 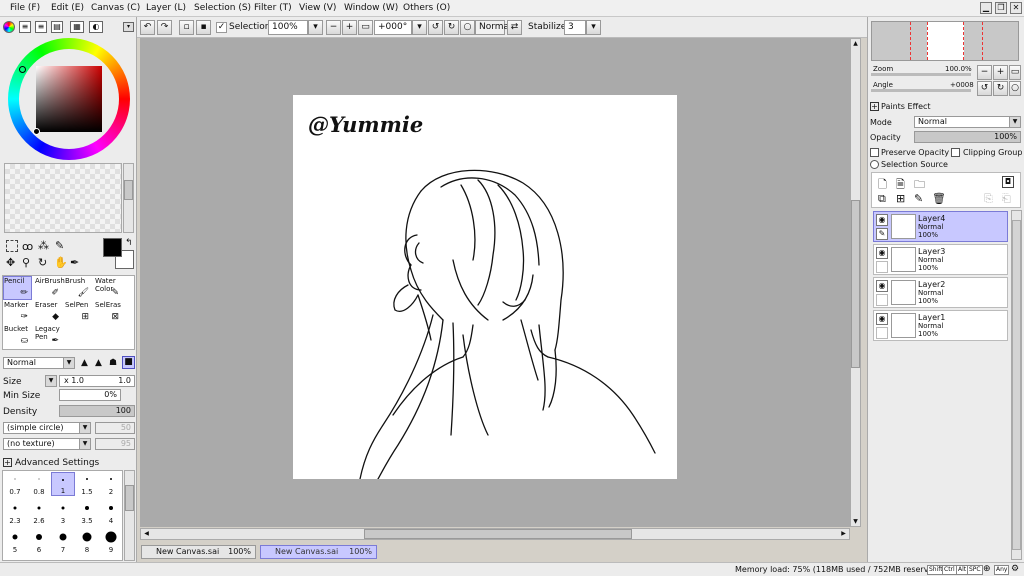 What do you see at coordinates (128, 27) in the screenshot?
I see `panel-dropdown-icon: ▾` at bounding box center [128, 27].